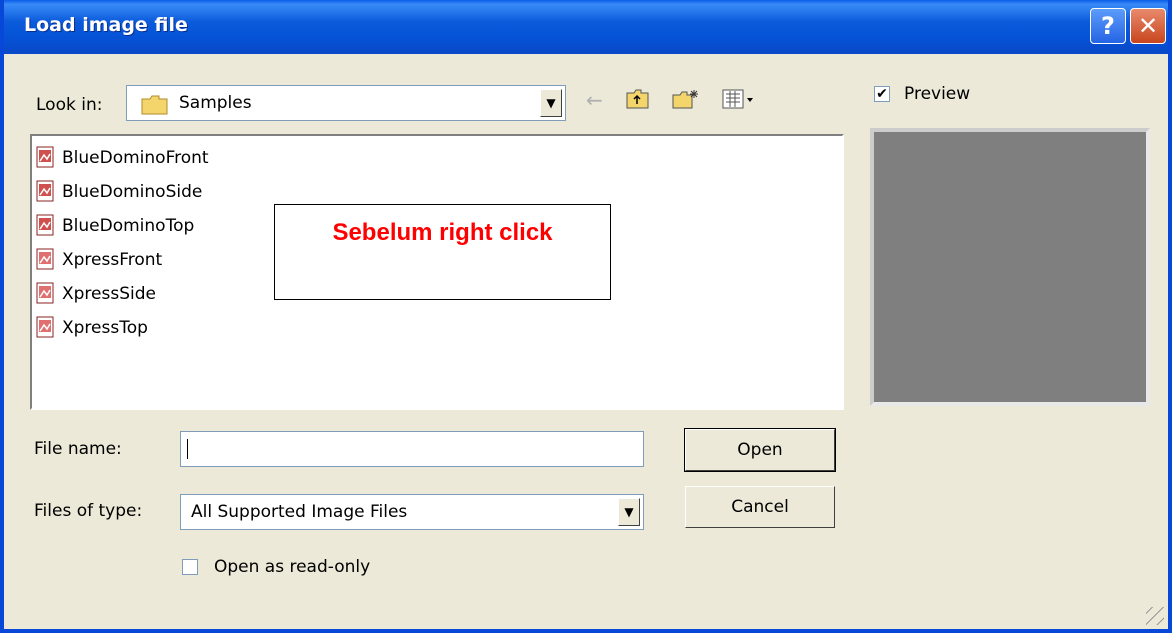  I want to click on window-title: Load image file, so click(106, 25).